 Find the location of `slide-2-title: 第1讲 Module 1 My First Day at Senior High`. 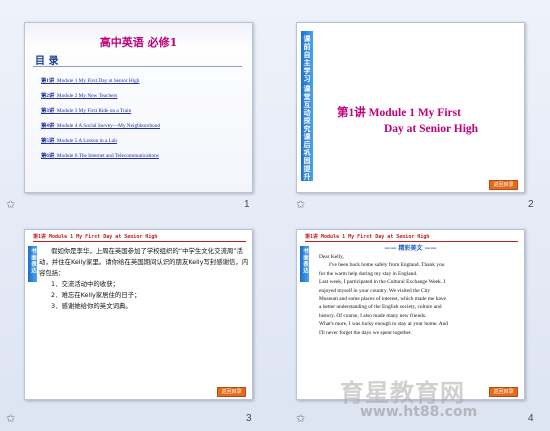

slide-2-title: 第1讲 Module 1 My First Day at Senior High is located at coordinates (407, 121).